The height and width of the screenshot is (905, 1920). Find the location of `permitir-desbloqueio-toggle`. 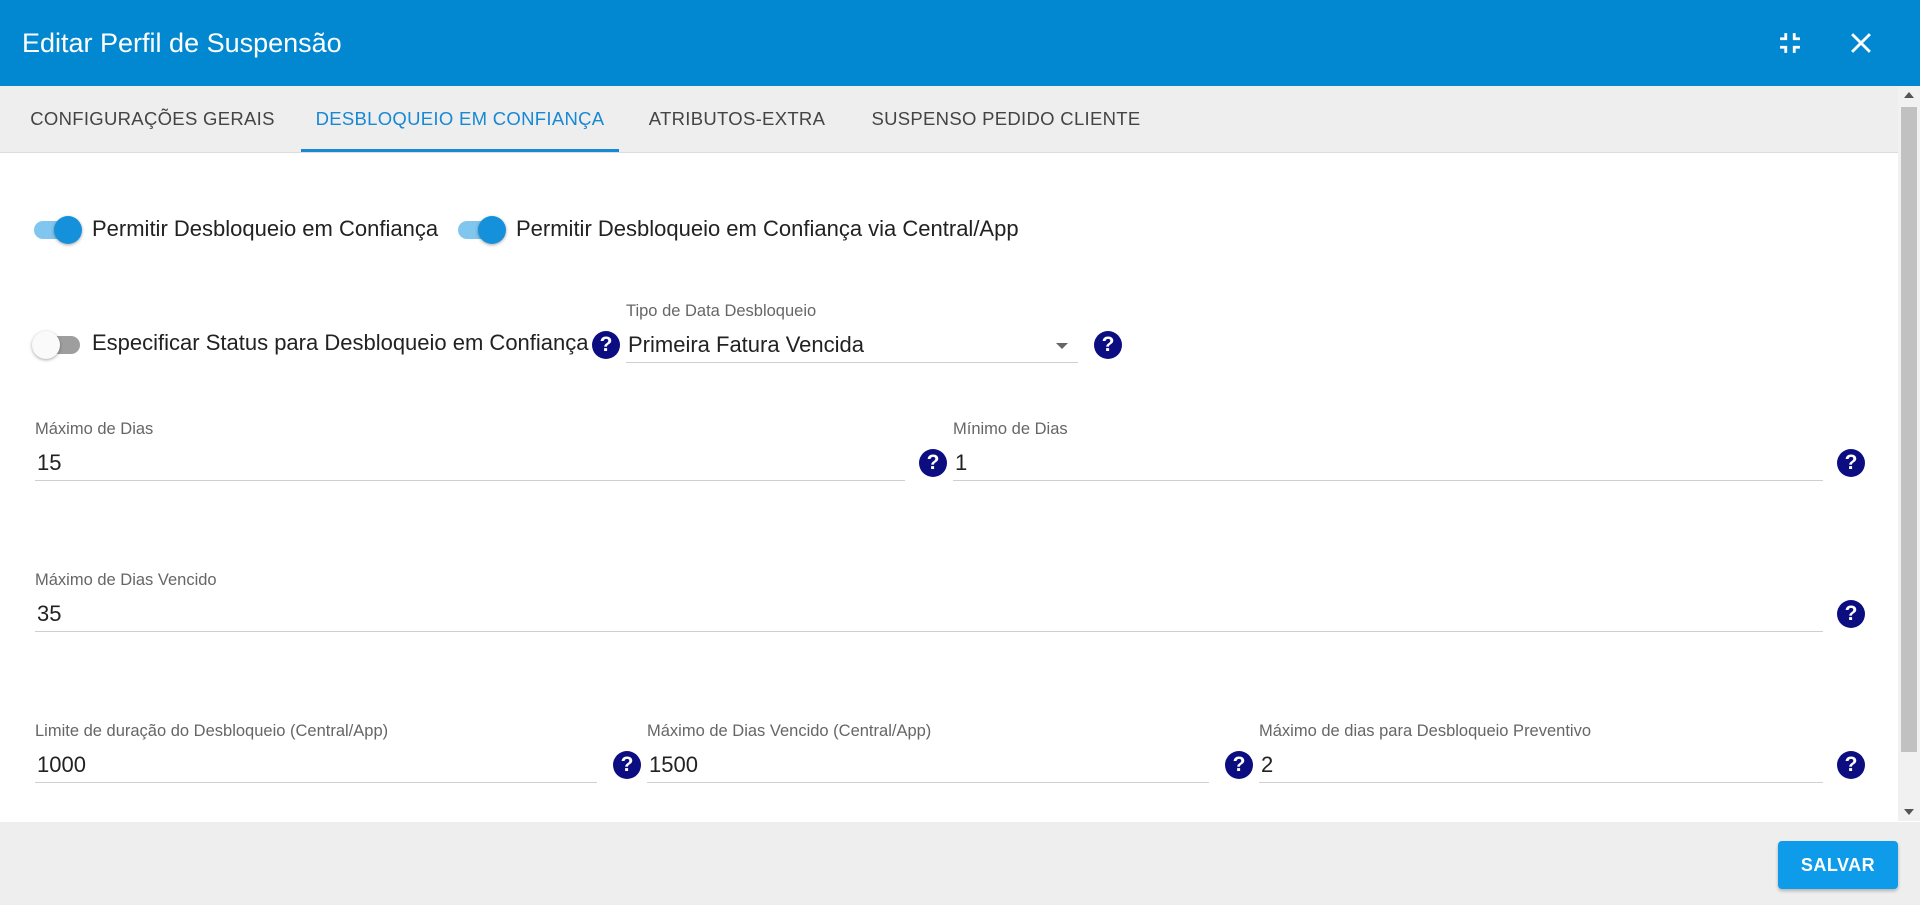

permitir-desbloqueio-toggle is located at coordinates (58, 228).